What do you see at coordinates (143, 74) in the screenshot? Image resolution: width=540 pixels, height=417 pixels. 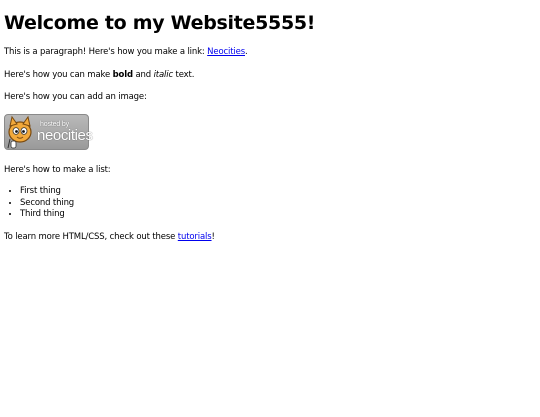 I see `paragraph-text-middle: and` at bounding box center [143, 74].